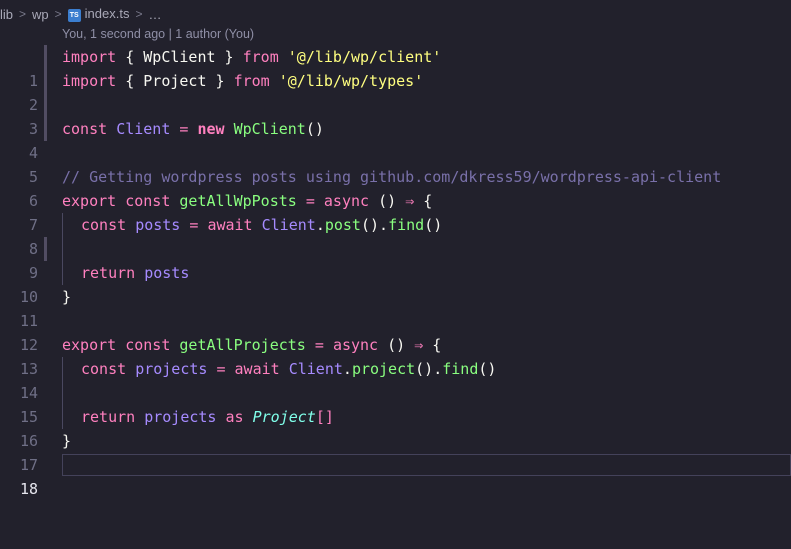  Describe the element at coordinates (6, 14) in the screenshot. I see `breadcrumb-lib: lib` at that location.